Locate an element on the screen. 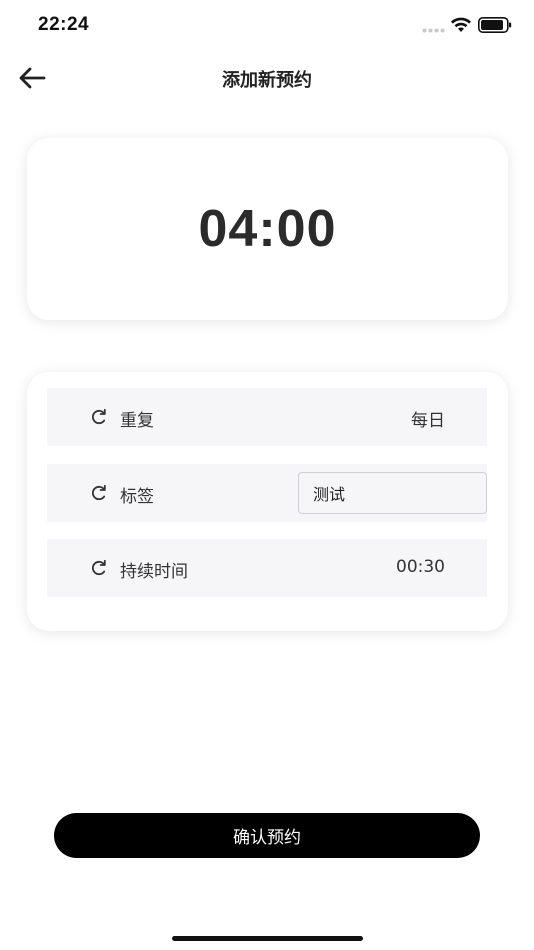  duration-label: 持续时间 is located at coordinates (154, 572).